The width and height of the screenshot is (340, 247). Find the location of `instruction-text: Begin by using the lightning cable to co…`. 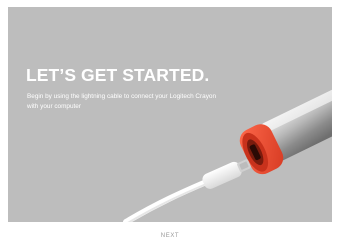

instruction-text: Begin by using the lightning cable to co… is located at coordinates (122, 101).